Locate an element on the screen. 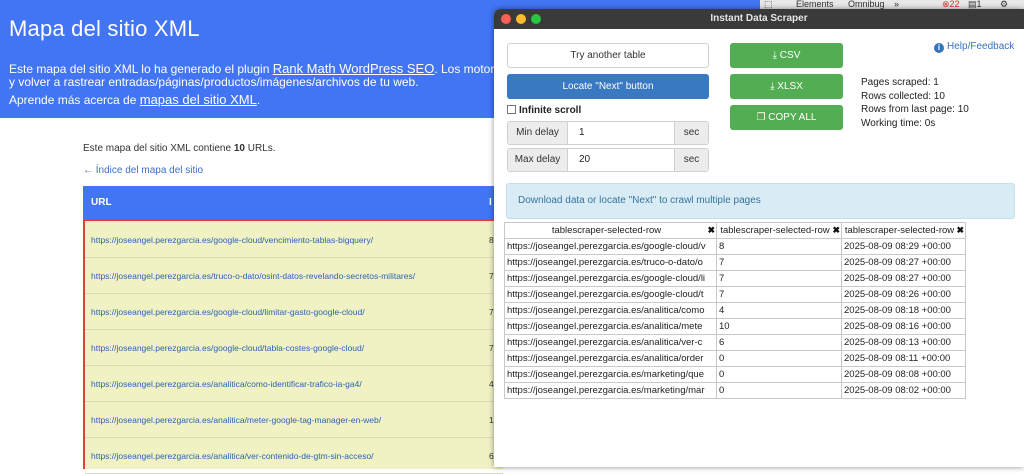 The image size is (1024, 474). max-delay-input: 20 is located at coordinates (584, 160).